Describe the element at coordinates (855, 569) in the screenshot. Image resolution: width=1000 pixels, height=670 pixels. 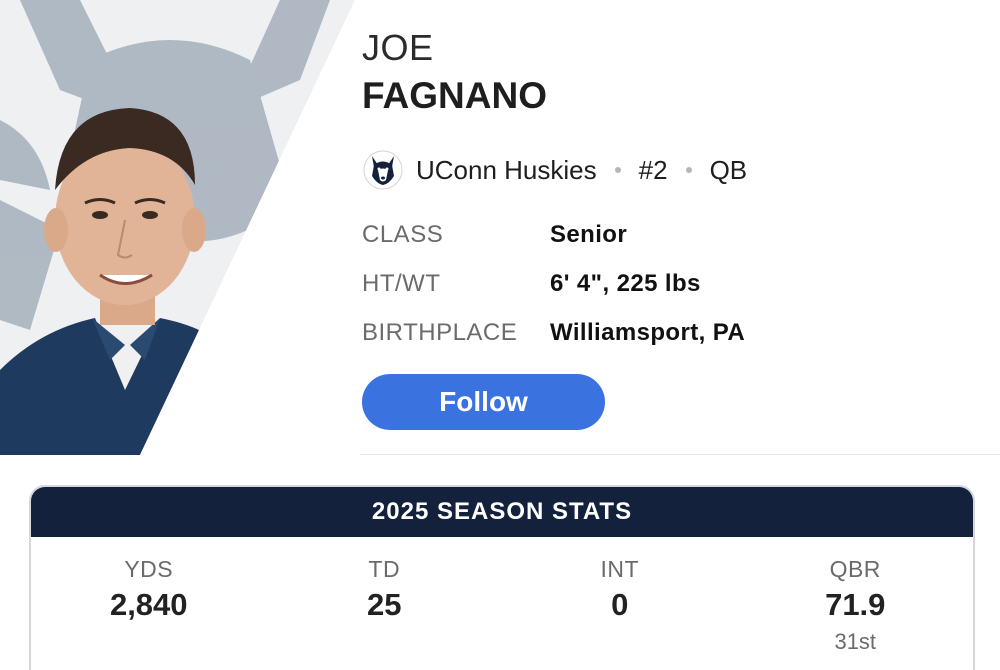
I see `stat-label: QBR` at that location.